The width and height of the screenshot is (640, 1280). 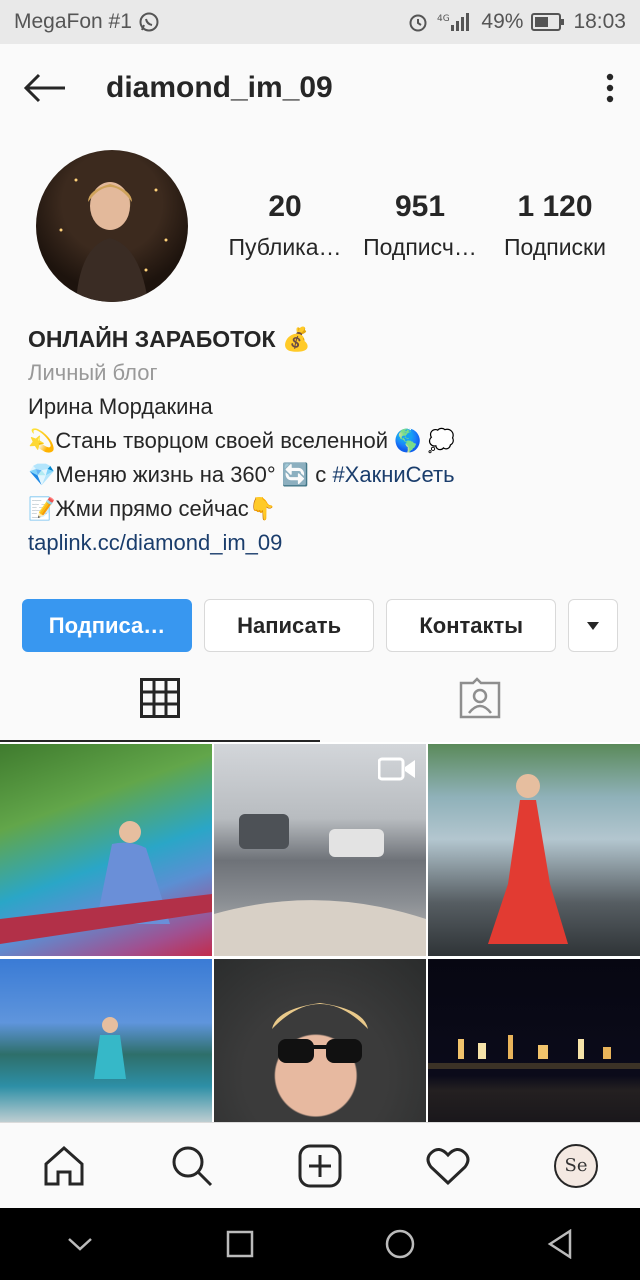 What do you see at coordinates (180, 474) in the screenshot?
I see `bio-line-2-text: 💎Меняю жизнь на 360° 🔄 с` at bounding box center [180, 474].